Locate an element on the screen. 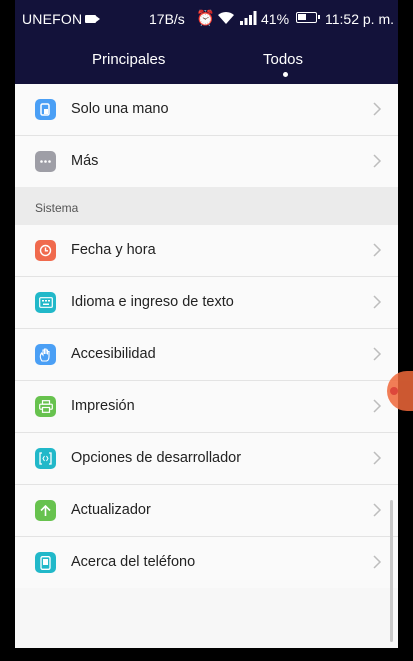  settings-item-fecha-y-hora: Fecha y hora is located at coordinates (206, 250).